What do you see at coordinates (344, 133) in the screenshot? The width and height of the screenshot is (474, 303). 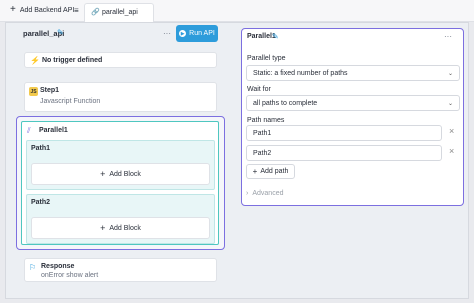 I see `path-name-input: Path1` at bounding box center [344, 133].